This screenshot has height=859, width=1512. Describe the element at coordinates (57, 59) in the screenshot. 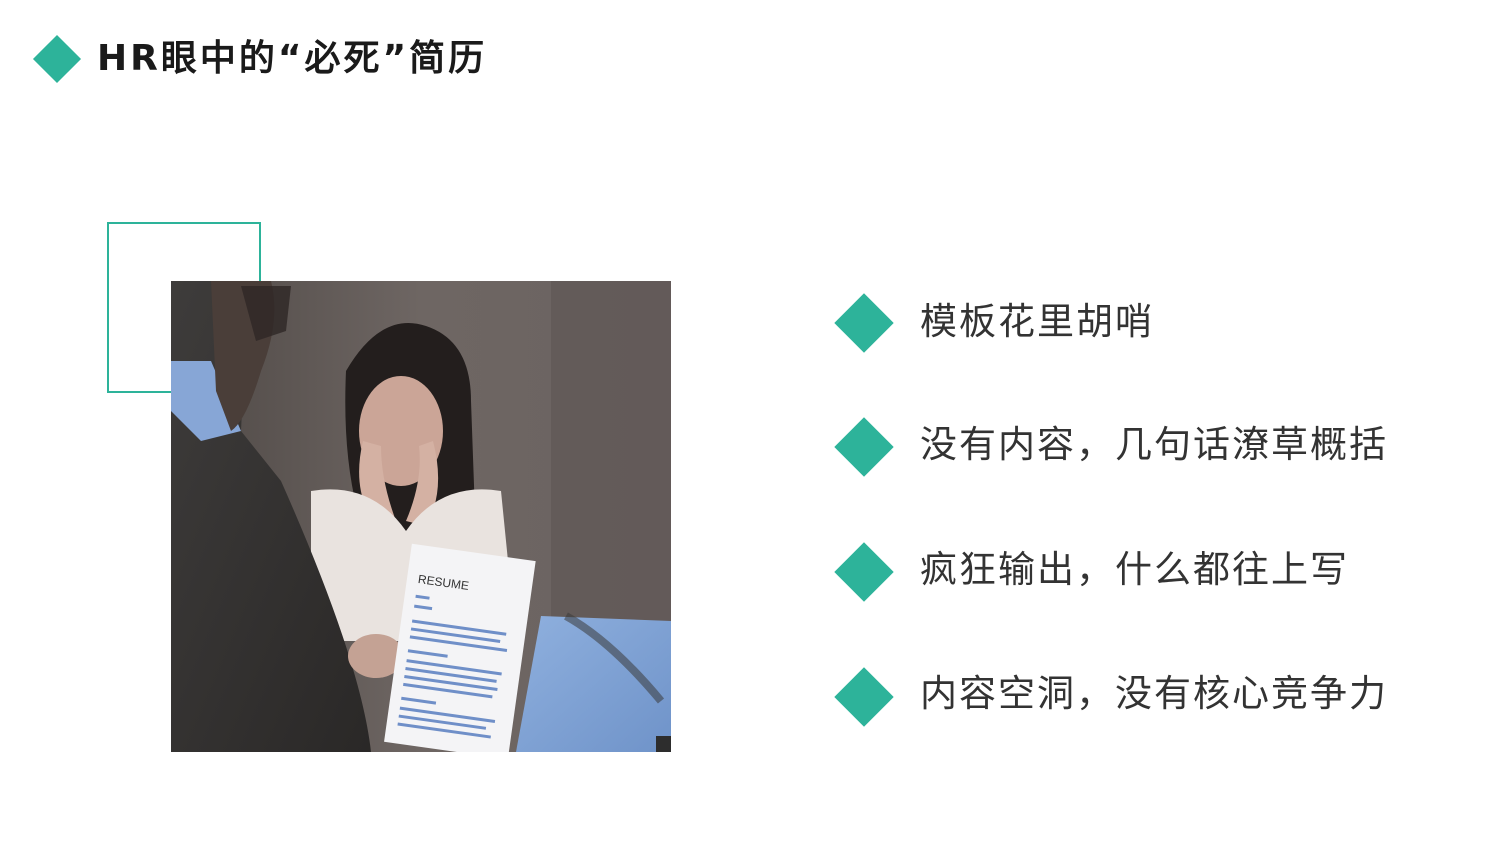

I see `title-diamond-icon` at that location.